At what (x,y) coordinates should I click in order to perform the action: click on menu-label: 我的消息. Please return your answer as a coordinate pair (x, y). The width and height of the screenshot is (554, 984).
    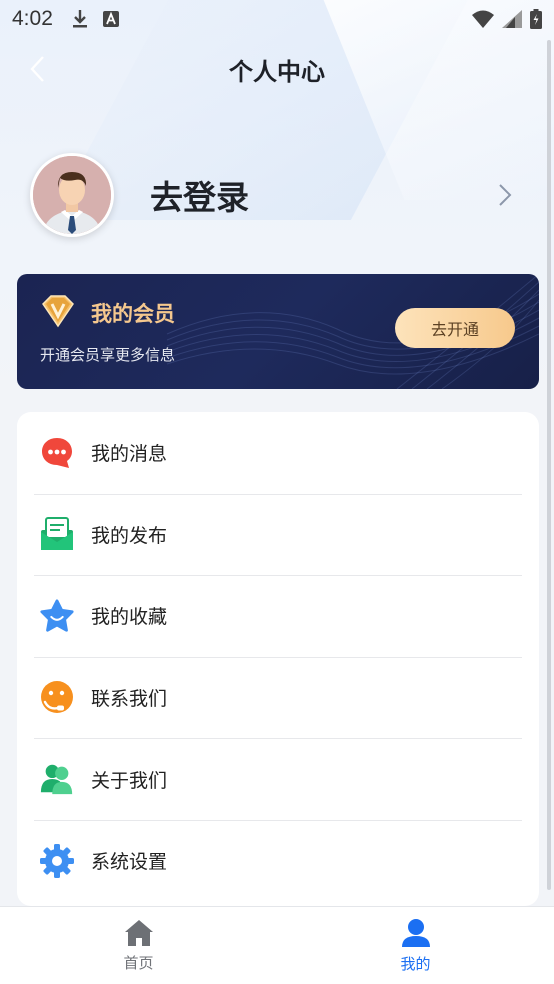
    Looking at the image, I should click on (129, 454).